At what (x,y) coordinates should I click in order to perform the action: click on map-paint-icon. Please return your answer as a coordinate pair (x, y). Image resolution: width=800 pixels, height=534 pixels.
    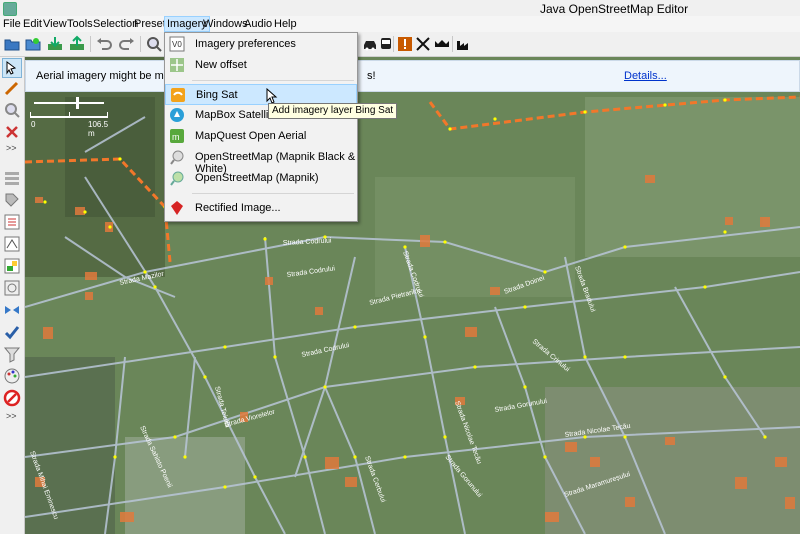
    Looking at the image, I should click on (12, 266).